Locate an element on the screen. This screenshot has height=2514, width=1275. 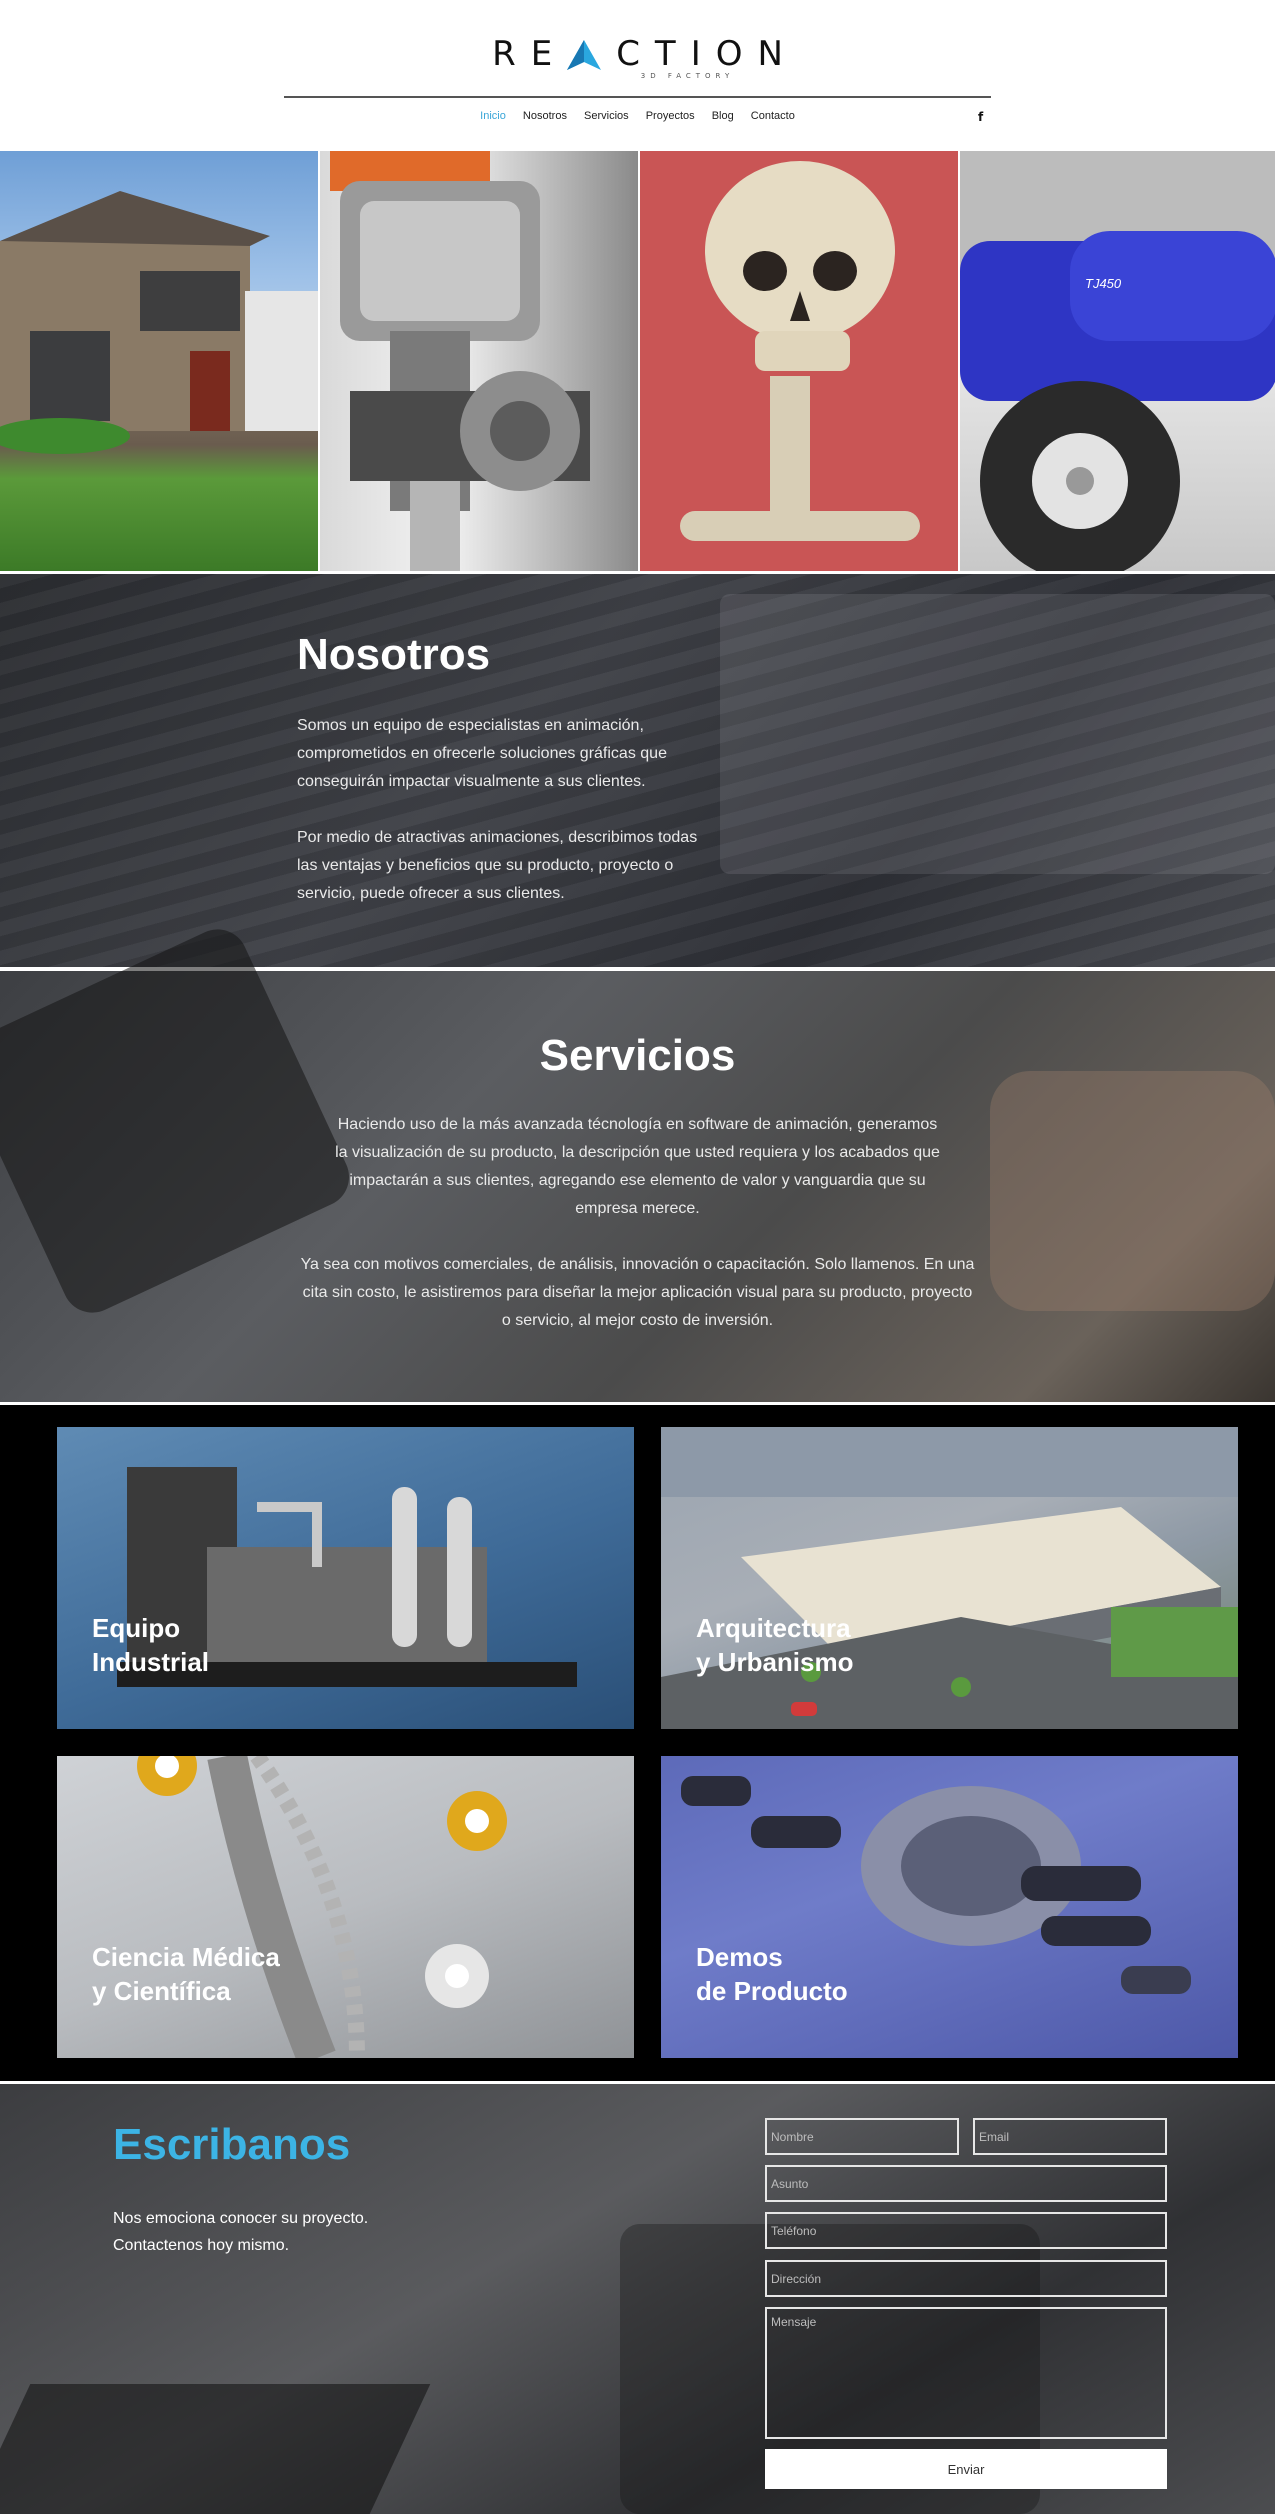
hand-pen-shape is located at coordinates (1132, 1191).